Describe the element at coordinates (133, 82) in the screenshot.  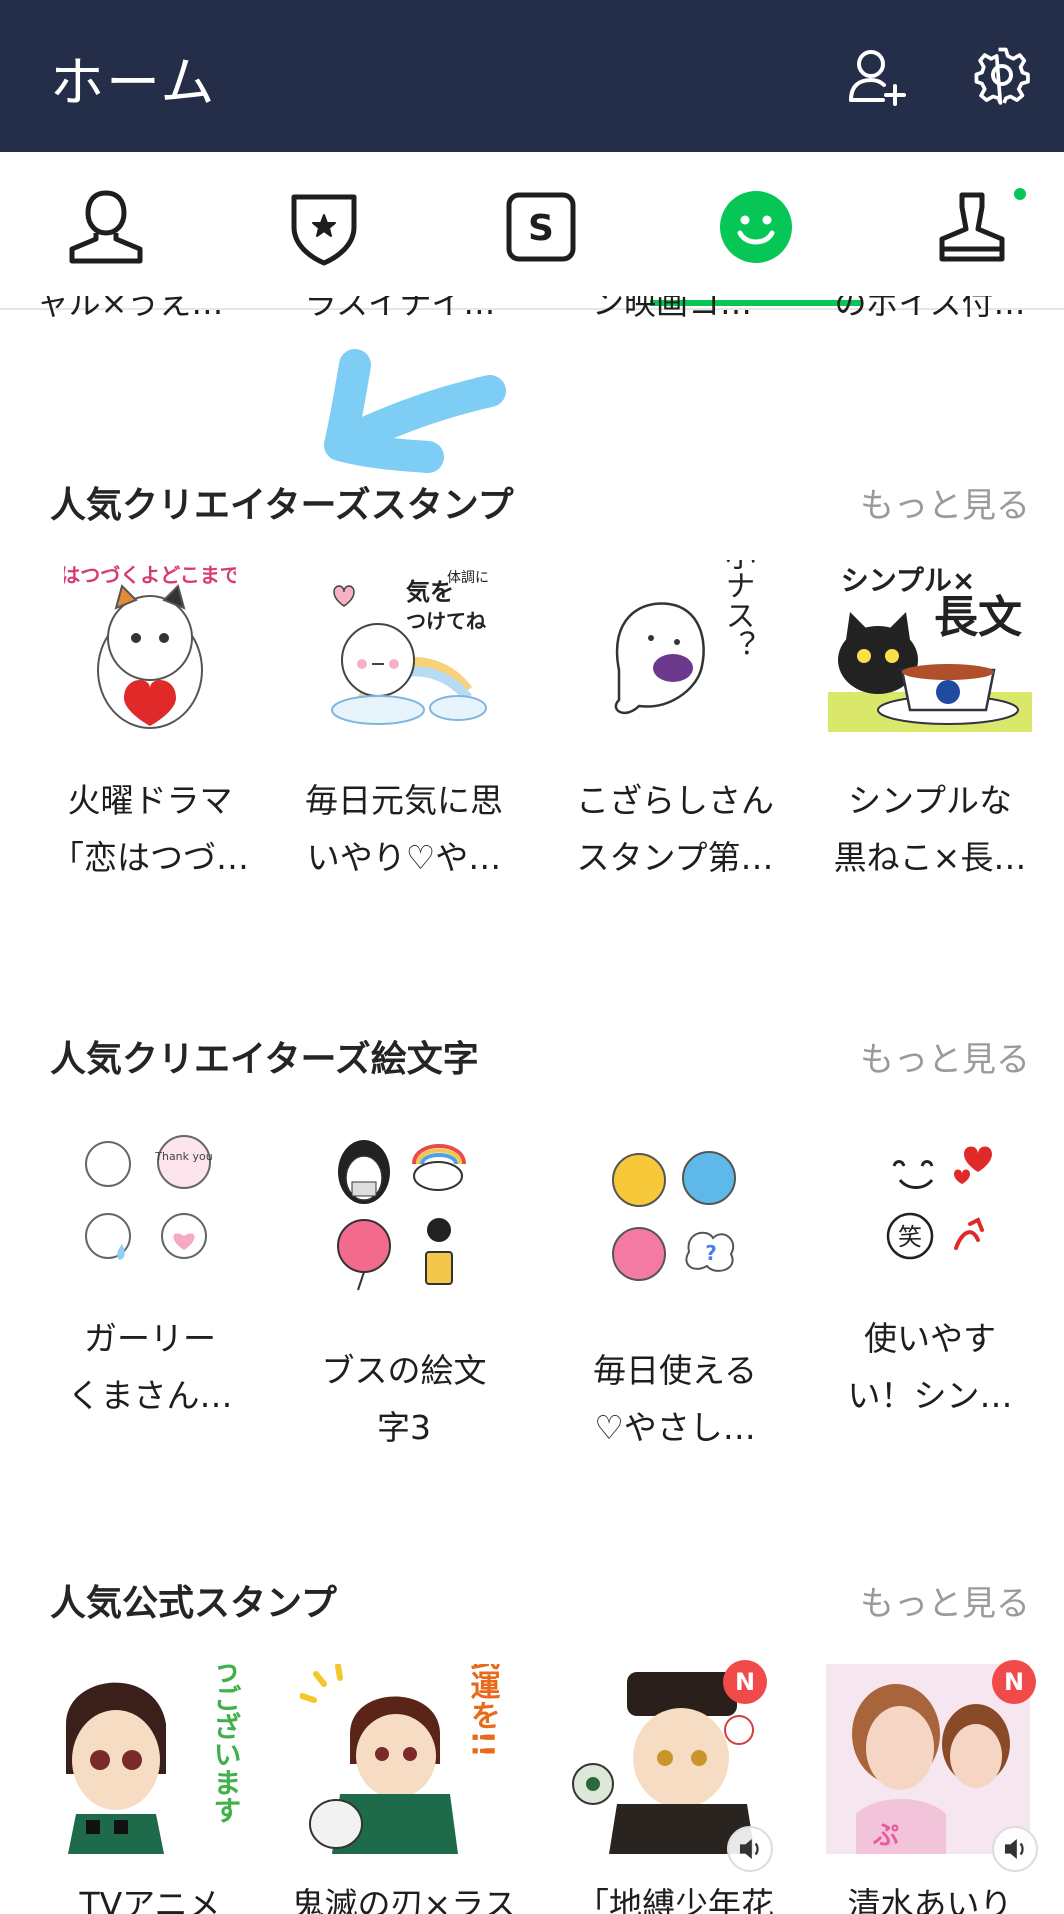
I see `page-title: ホーム` at that location.